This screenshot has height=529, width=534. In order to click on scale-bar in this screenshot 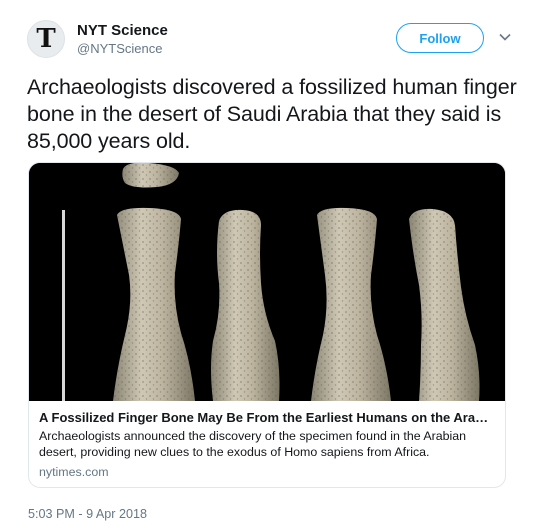, I will do `click(63, 305)`.